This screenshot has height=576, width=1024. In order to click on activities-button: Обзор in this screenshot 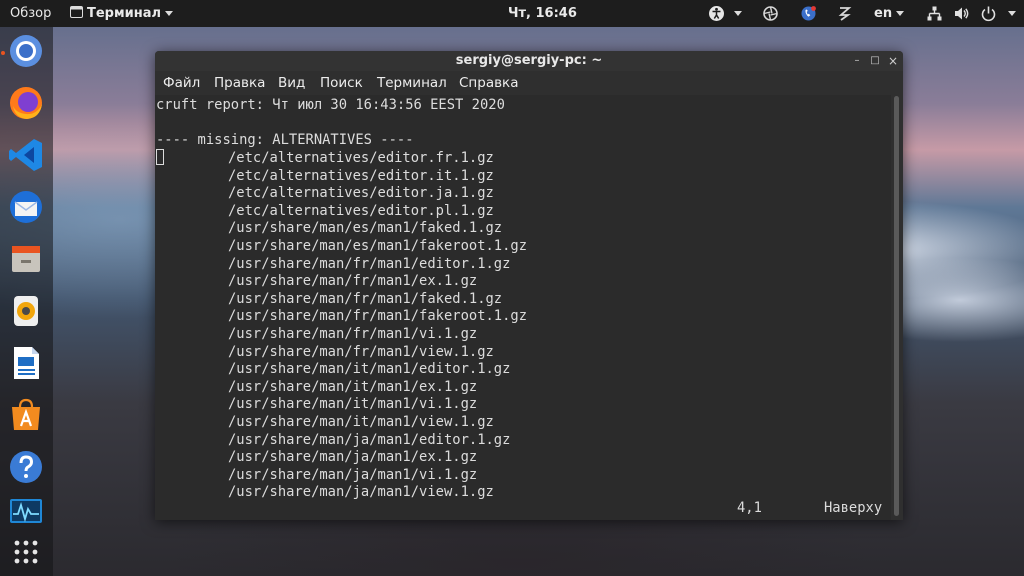, I will do `click(30, 13)`.